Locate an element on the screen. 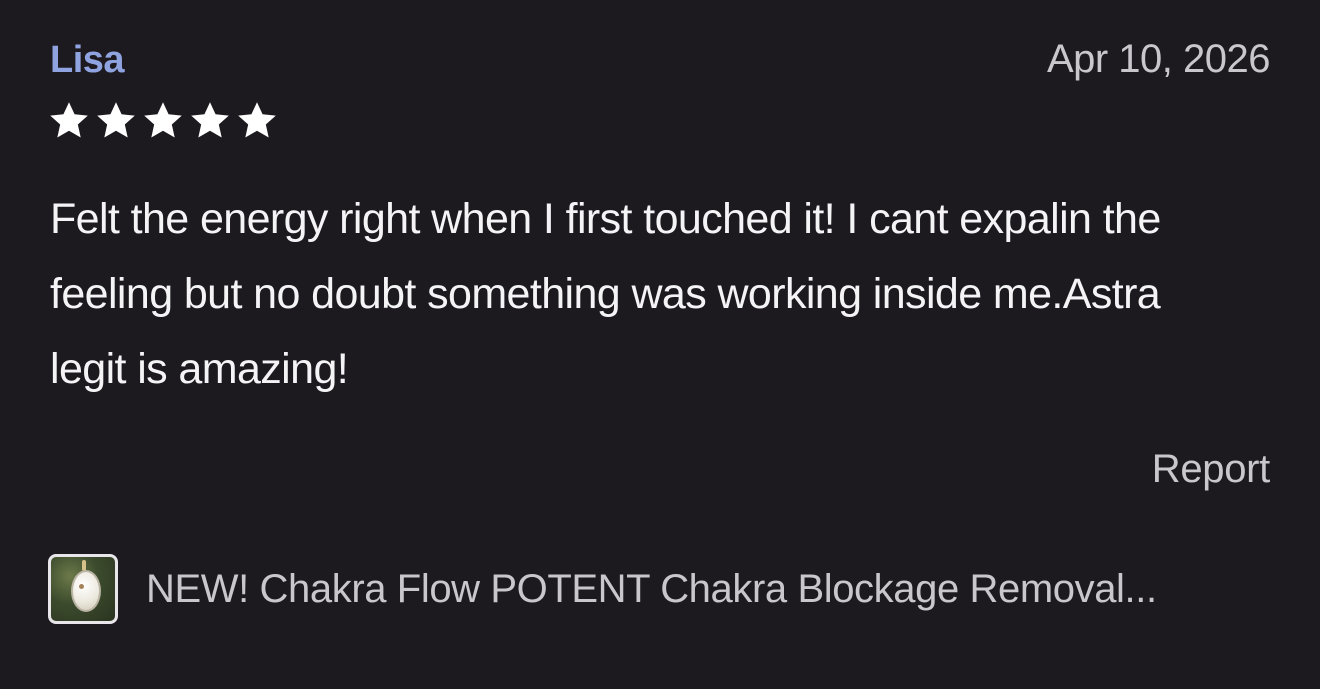 This screenshot has height=689, width=1320. star-rating is located at coordinates (163, 121).